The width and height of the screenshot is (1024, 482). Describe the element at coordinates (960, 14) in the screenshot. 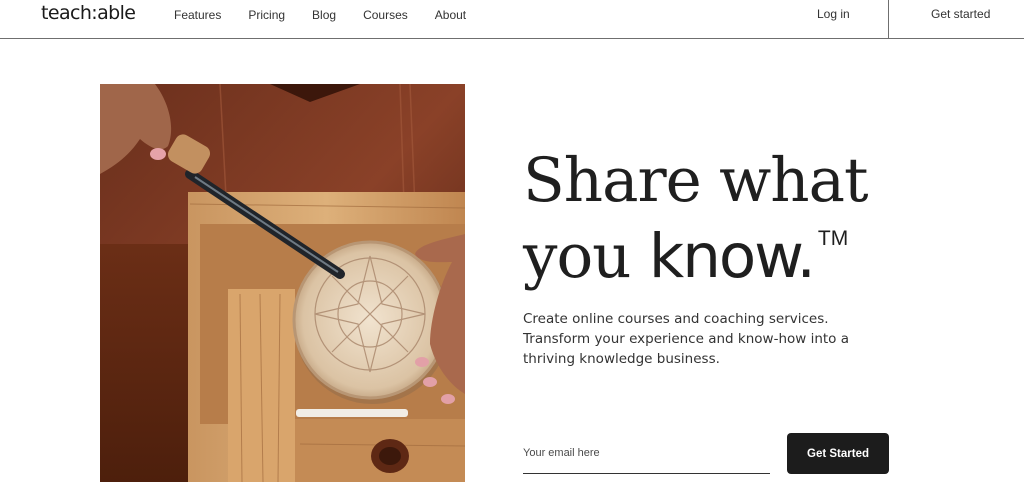

I see `get-started-nav-button: Get started` at that location.